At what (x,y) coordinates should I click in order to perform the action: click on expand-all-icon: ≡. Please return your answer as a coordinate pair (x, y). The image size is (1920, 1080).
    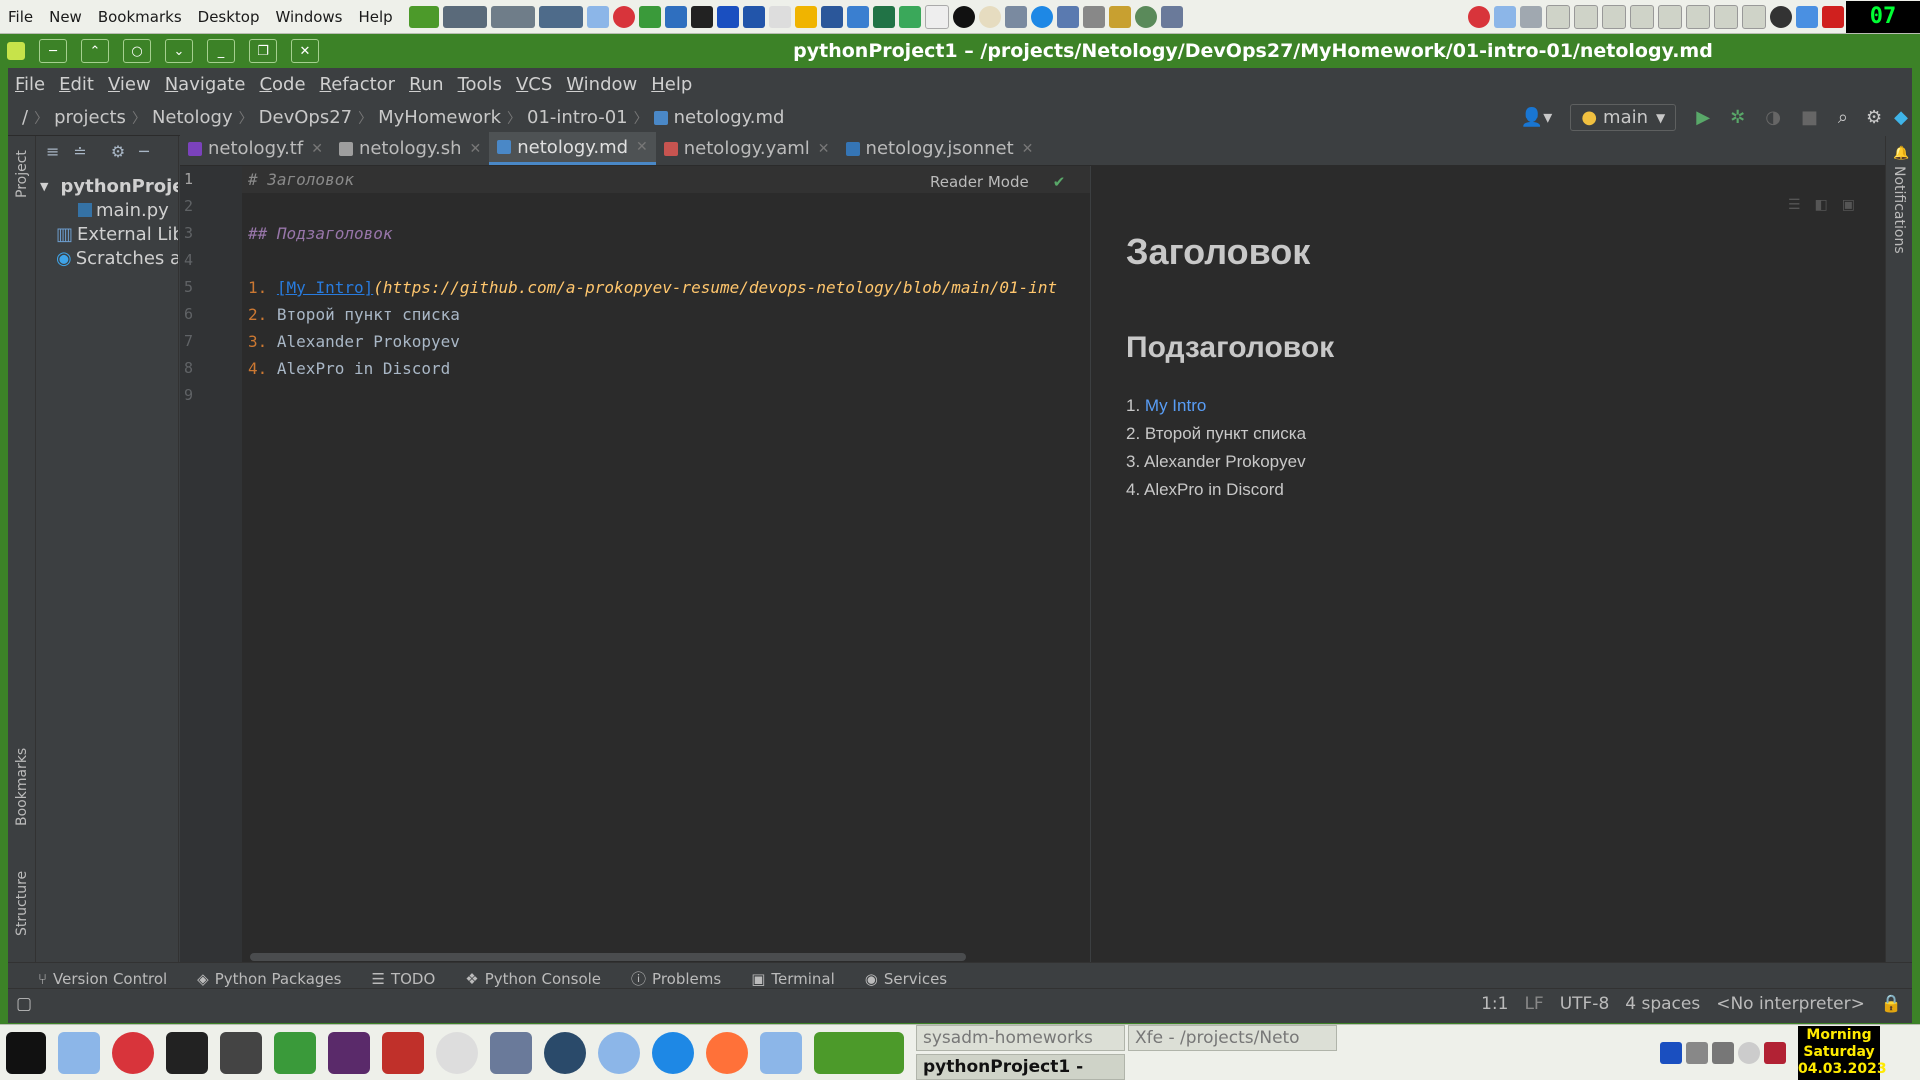
    Looking at the image, I should click on (52, 151).